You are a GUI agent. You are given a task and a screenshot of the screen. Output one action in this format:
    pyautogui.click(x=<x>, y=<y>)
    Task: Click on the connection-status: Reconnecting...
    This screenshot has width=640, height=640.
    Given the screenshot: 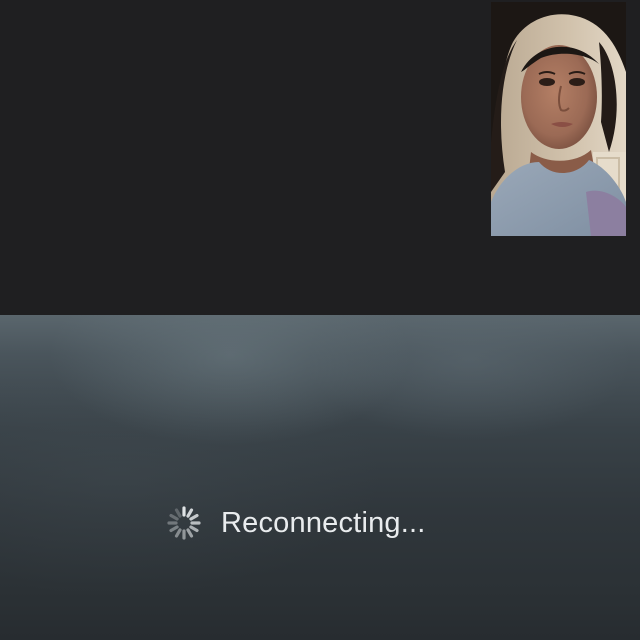 What is the action you would take?
    pyautogui.click(x=296, y=523)
    